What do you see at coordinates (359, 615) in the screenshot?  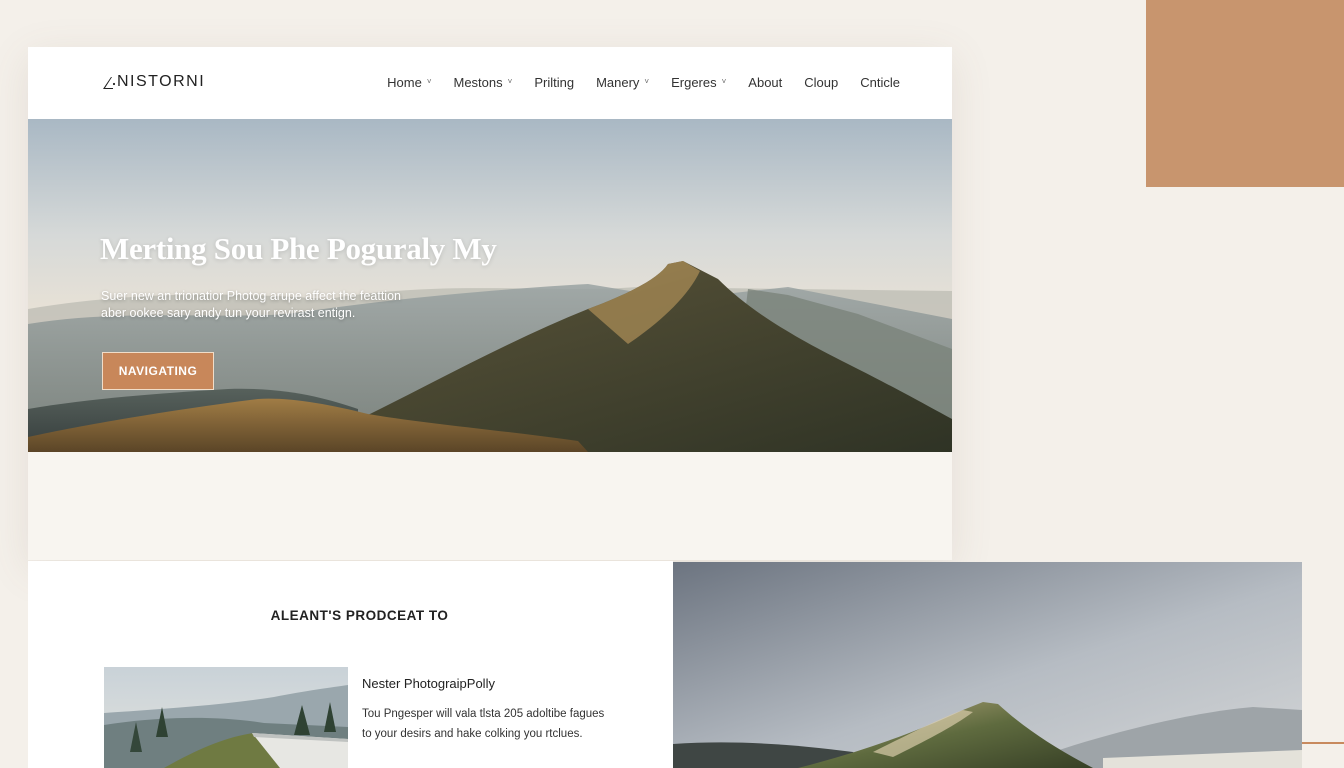 I see `section-heading: ALEANT'S PRODCEAT TO` at bounding box center [359, 615].